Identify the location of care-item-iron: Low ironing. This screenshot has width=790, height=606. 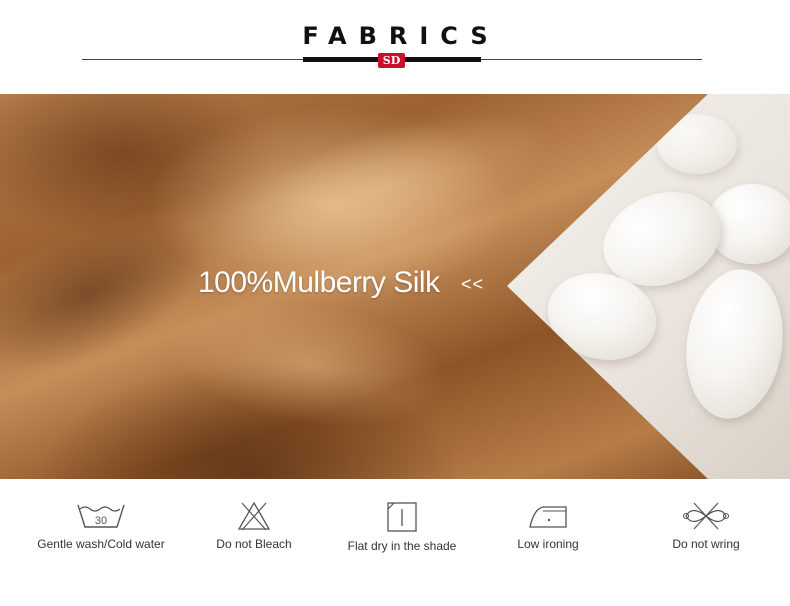
(548, 526).